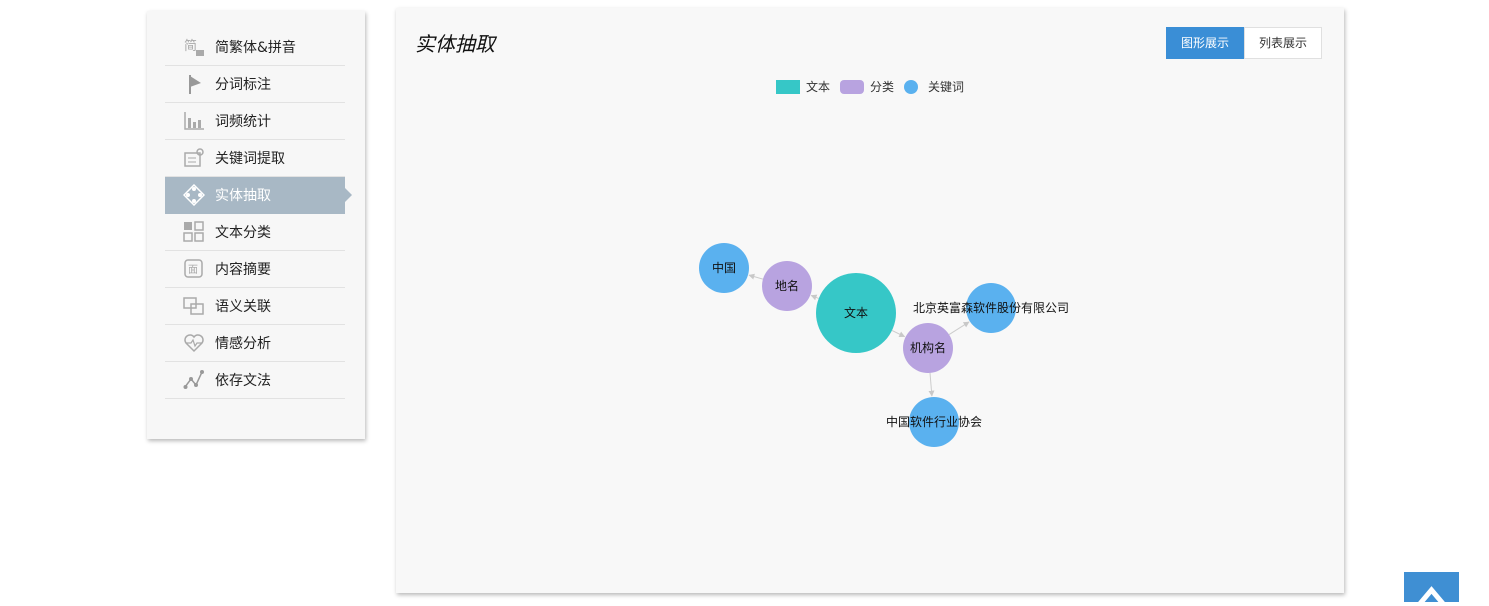 This screenshot has width=1489, height=606. What do you see at coordinates (194, 121) in the screenshot?
I see `bar-chart-icon` at bounding box center [194, 121].